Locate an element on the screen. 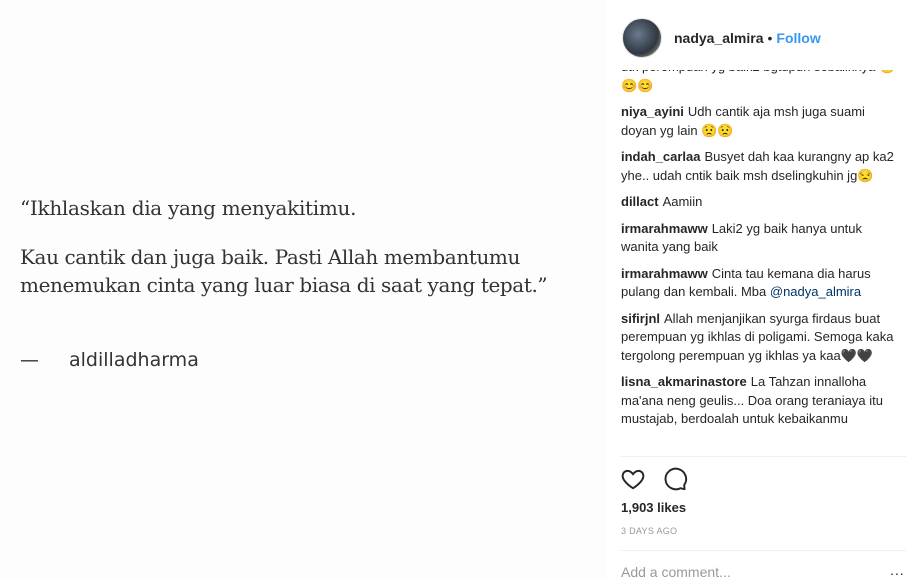 The height and width of the screenshot is (579, 906). quote-author-name: aldilladharma is located at coordinates (134, 360).